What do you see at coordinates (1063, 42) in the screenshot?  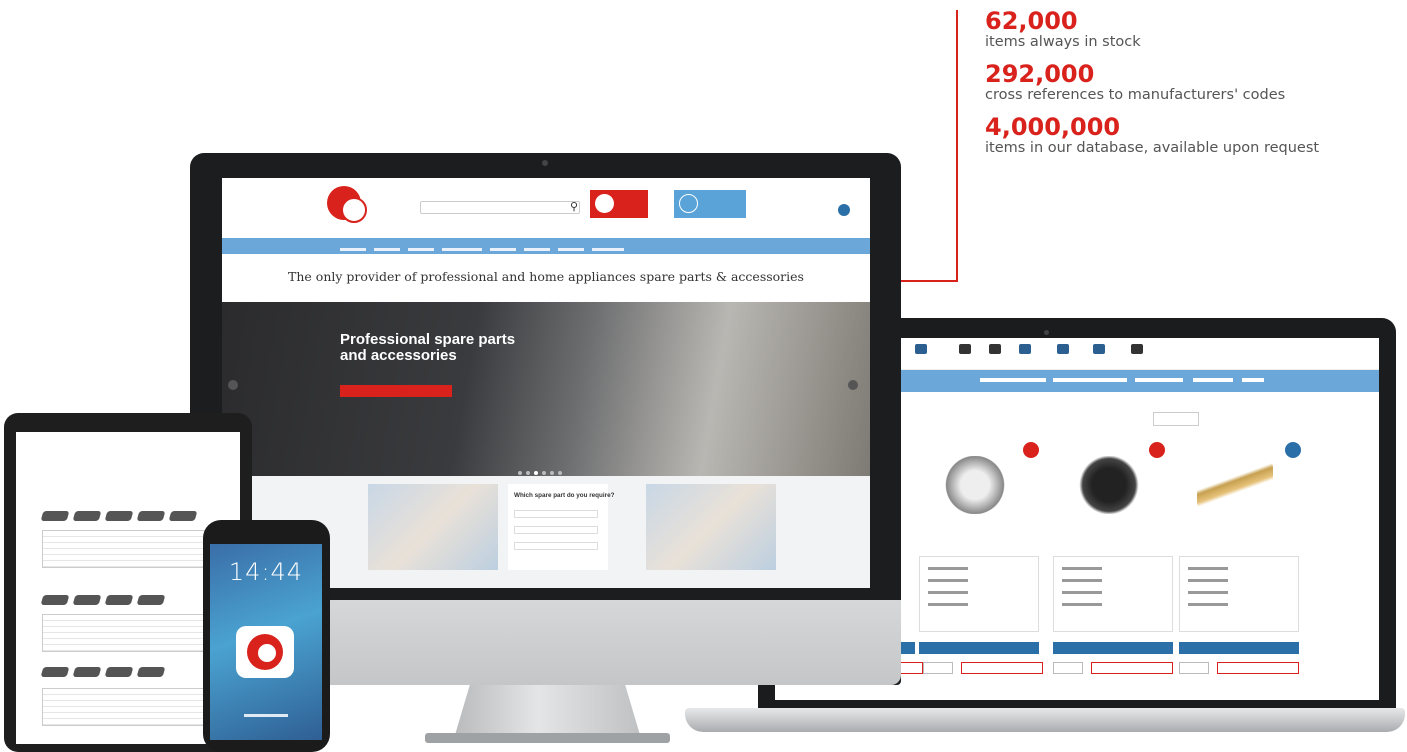 I see `stat-label: items always in stock` at bounding box center [1063, 42].